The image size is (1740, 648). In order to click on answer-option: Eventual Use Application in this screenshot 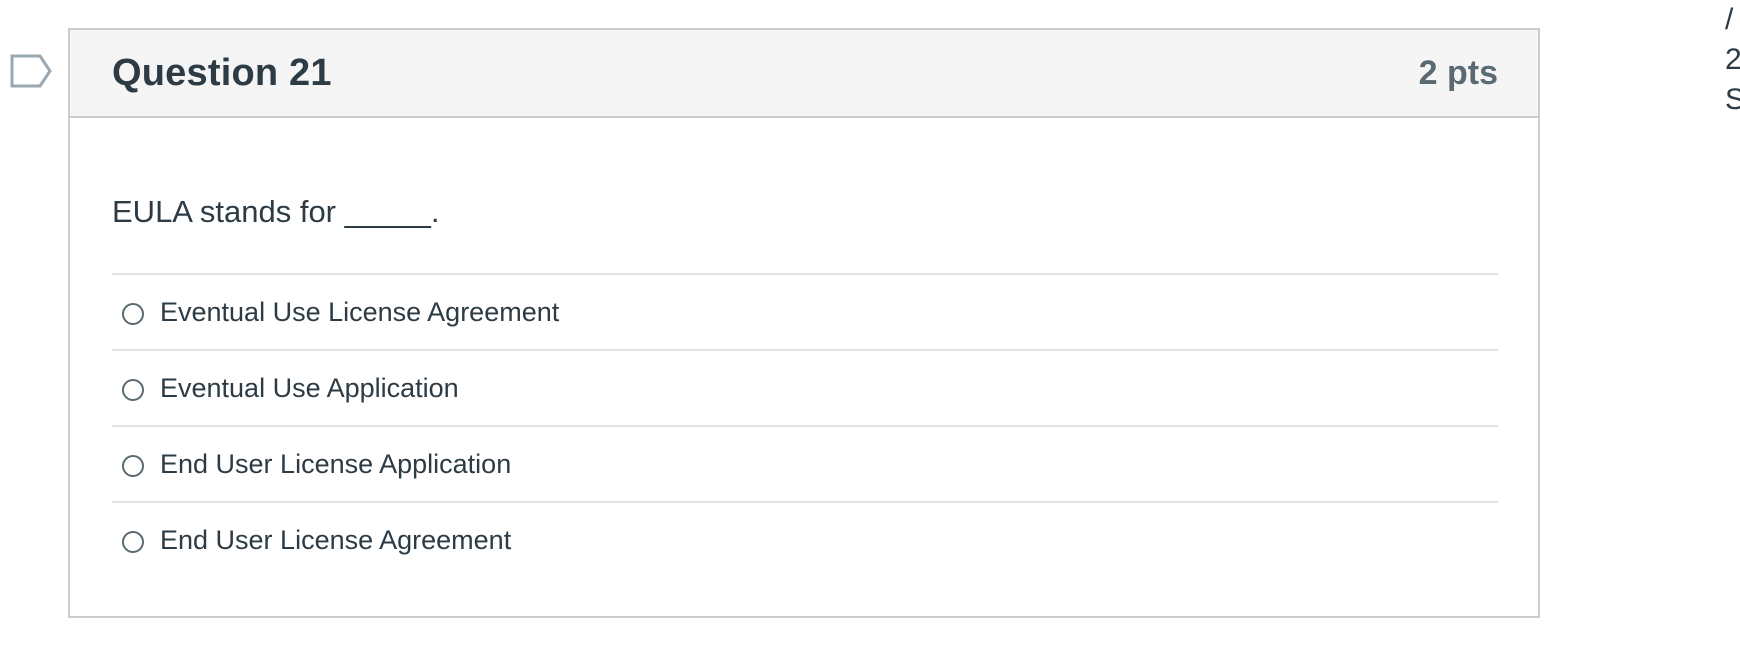, I will do `click(805, 389)`.